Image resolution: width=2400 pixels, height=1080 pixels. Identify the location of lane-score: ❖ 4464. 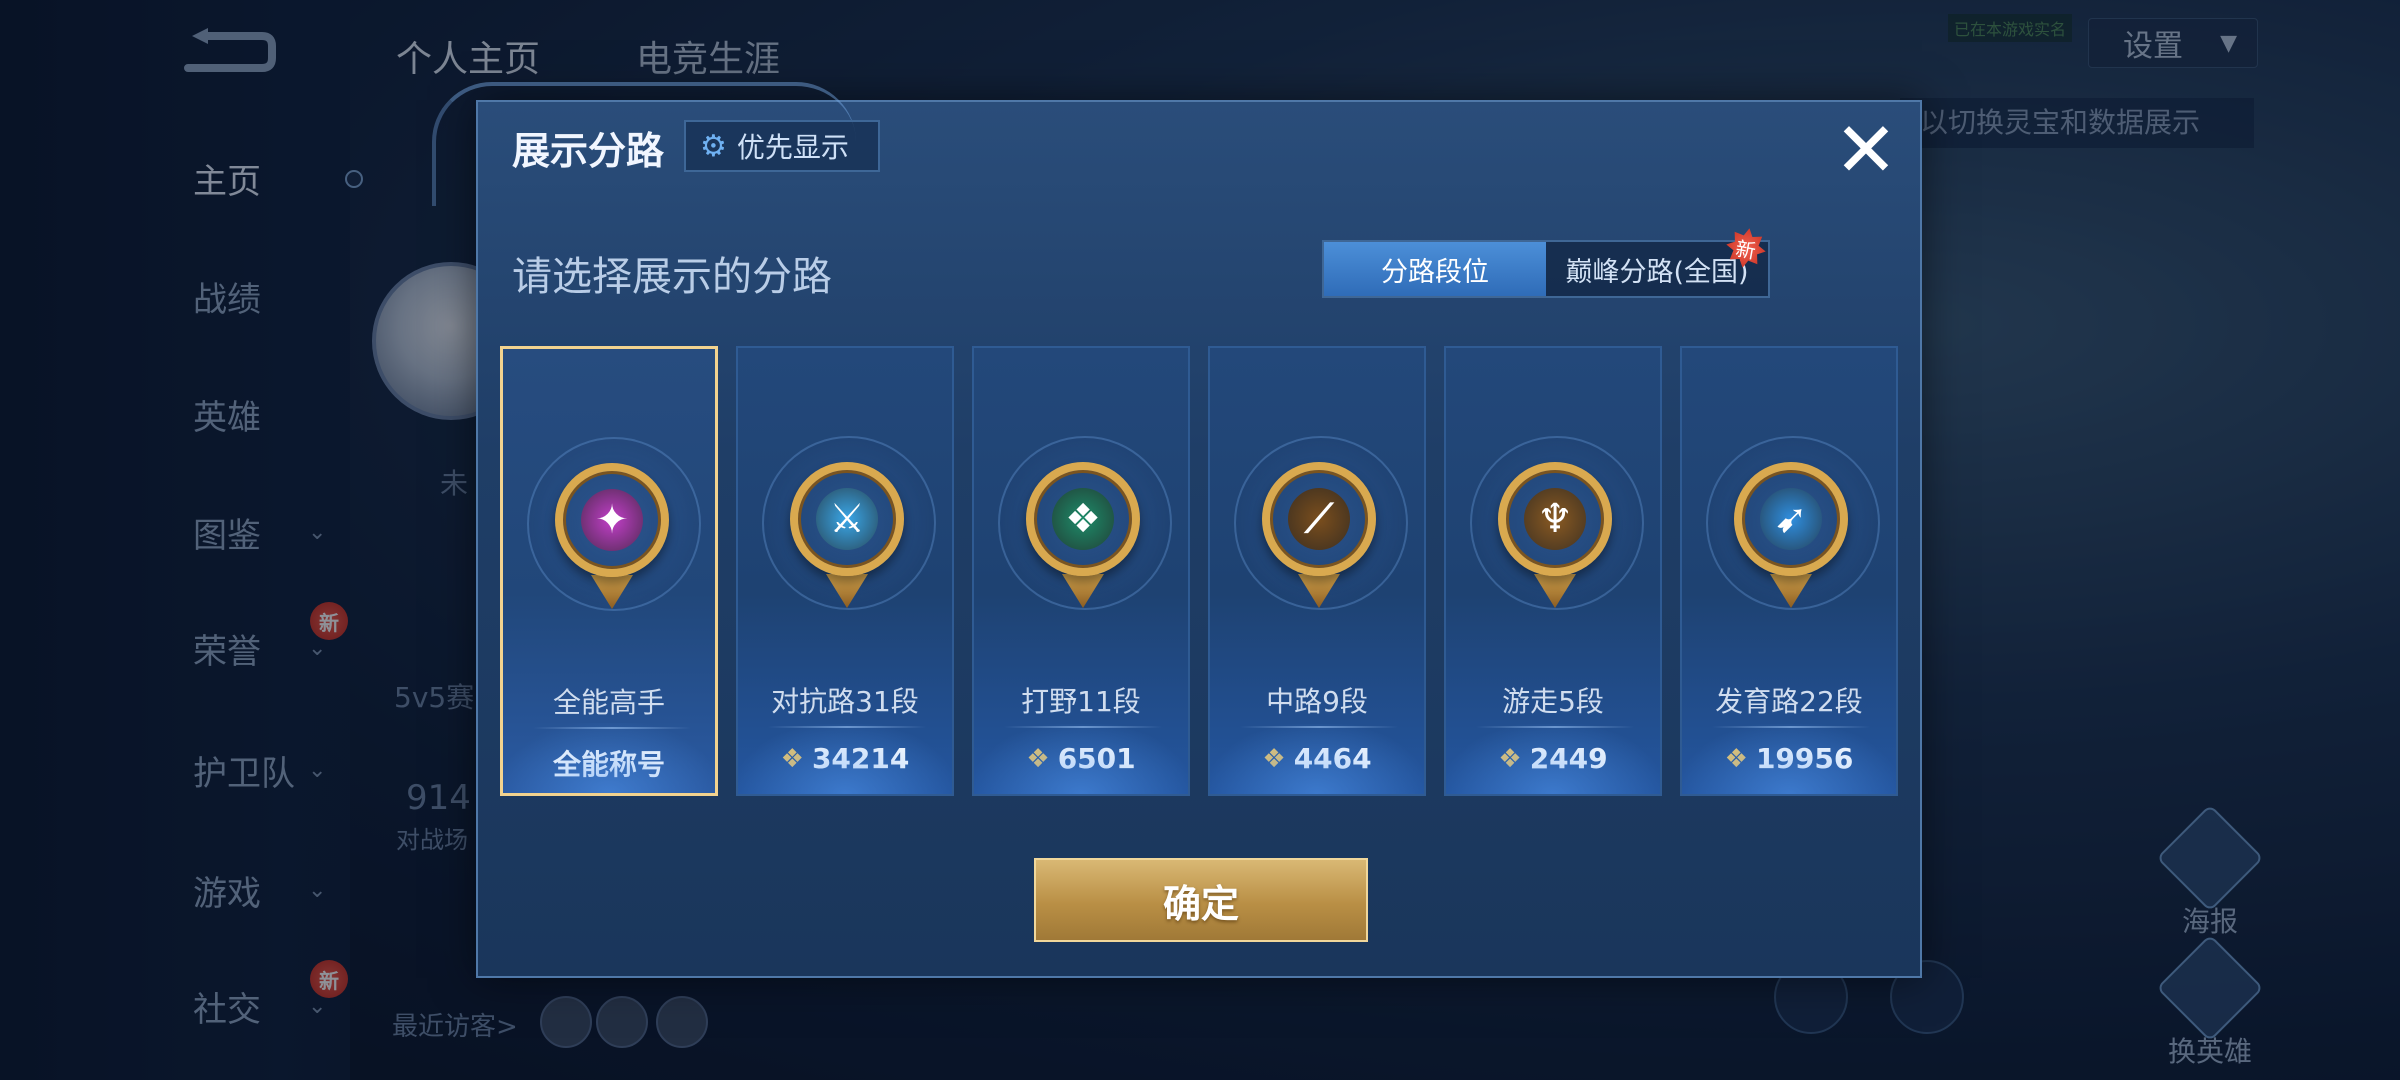
(1317, 758).